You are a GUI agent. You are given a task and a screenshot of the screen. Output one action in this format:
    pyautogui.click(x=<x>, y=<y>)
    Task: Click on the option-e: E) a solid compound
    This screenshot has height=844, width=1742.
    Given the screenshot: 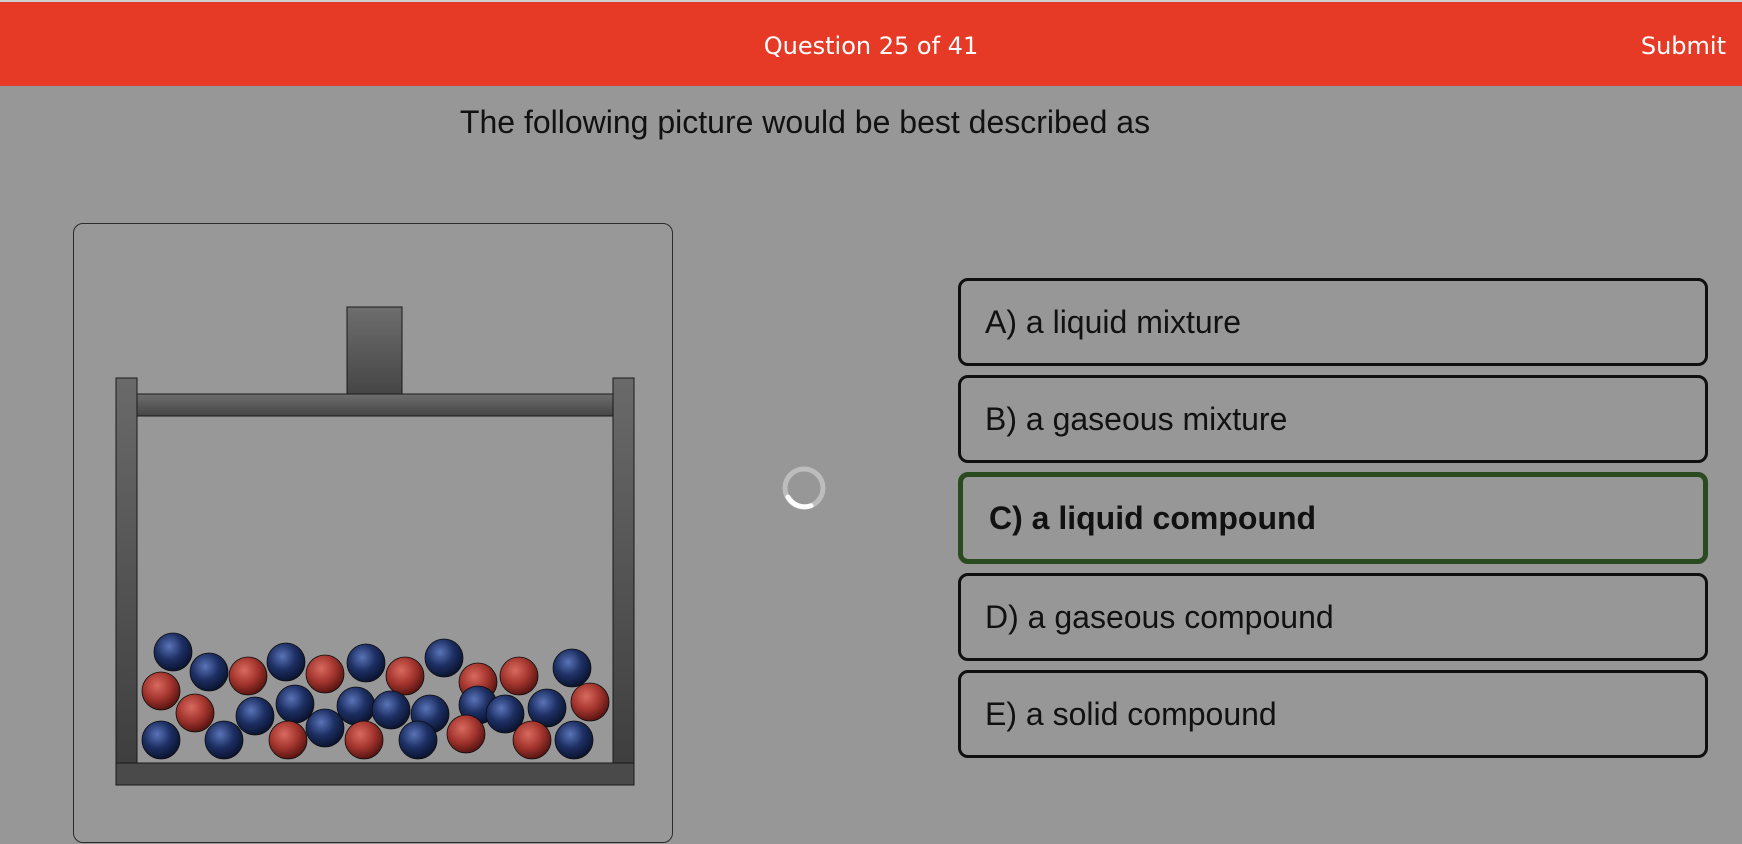 What is the action you would take?
    pyautogui.click(x=1333, y=714)
    